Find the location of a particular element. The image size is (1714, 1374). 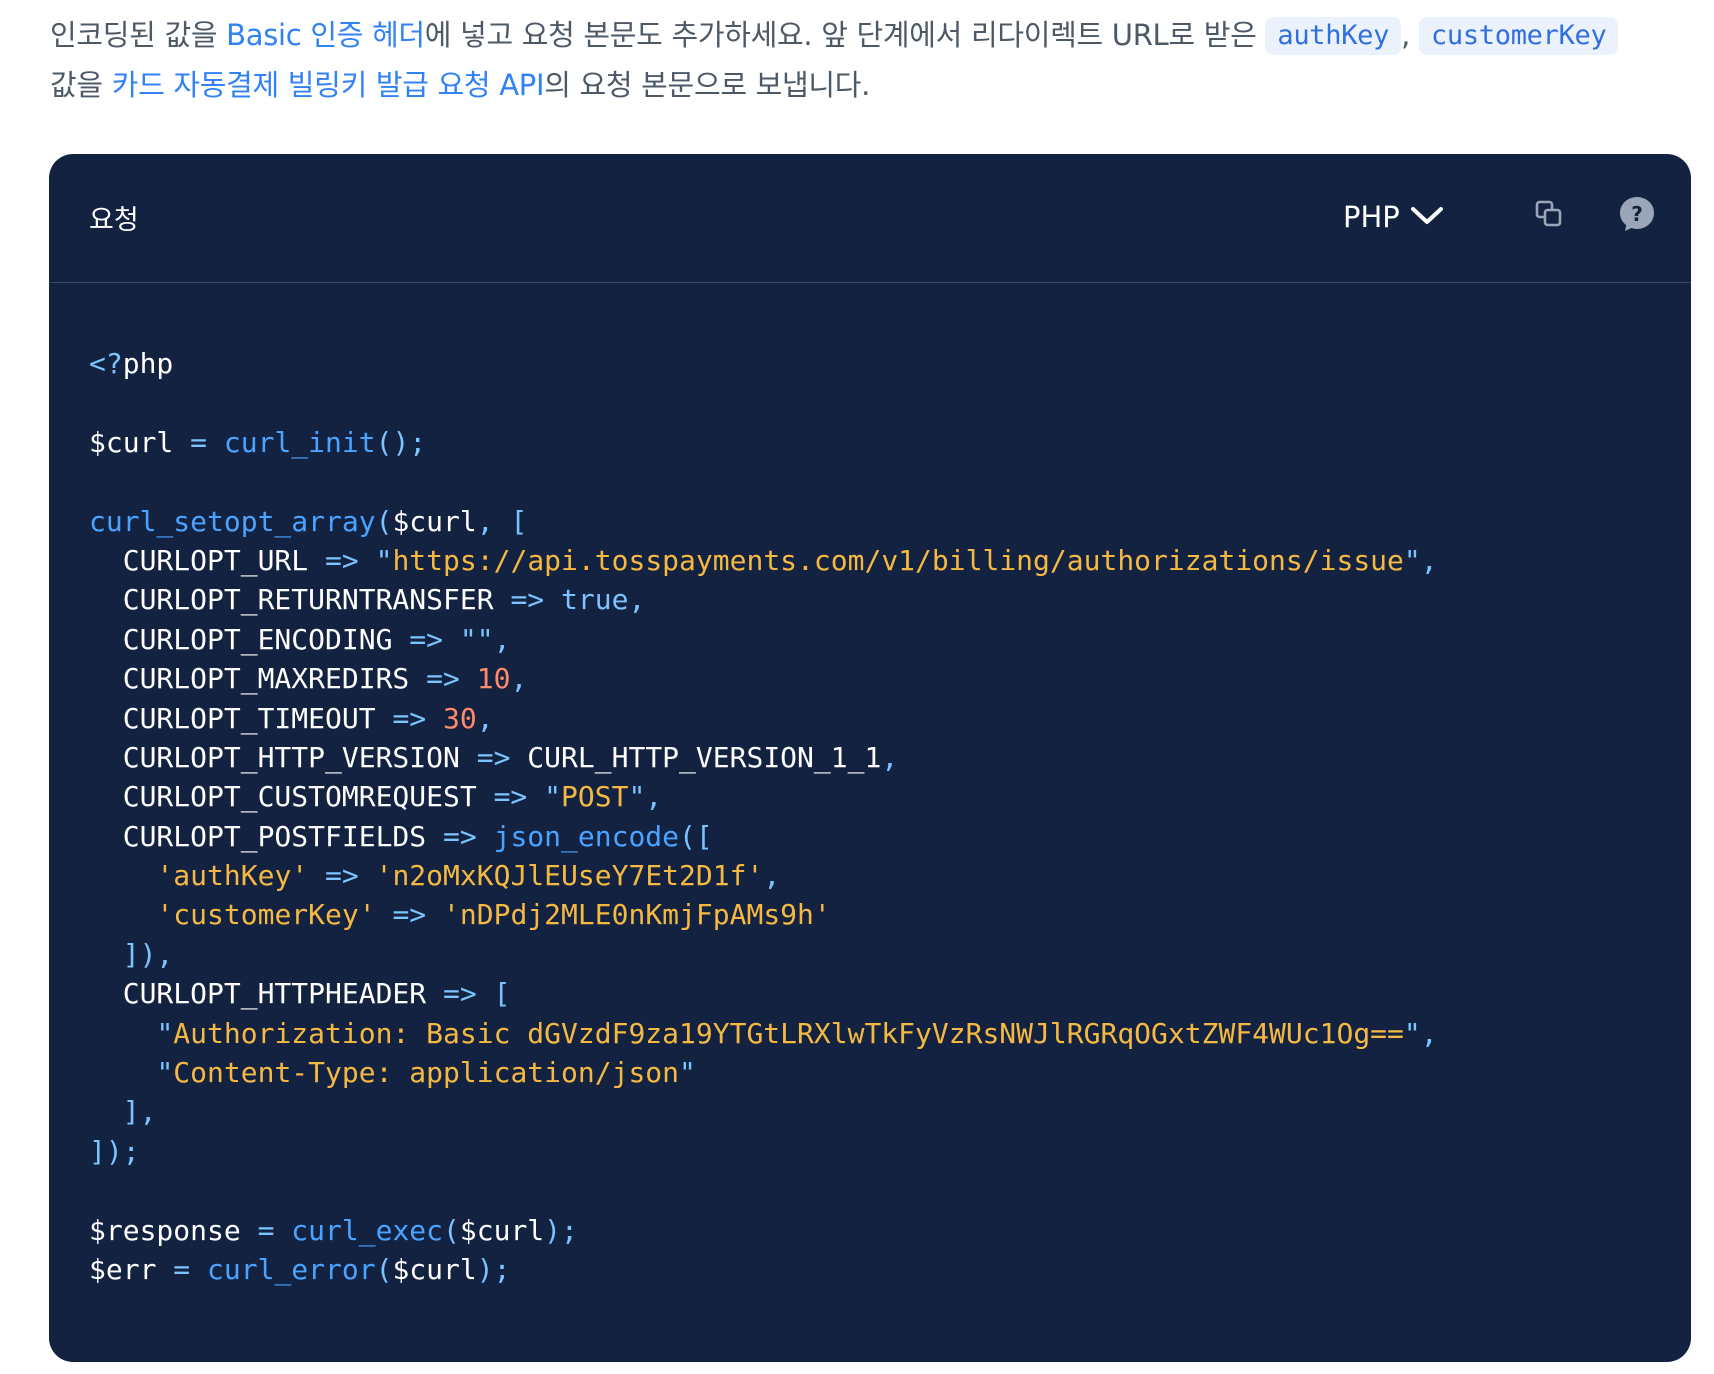

code-token: (); is located at coordinates (401, 442).